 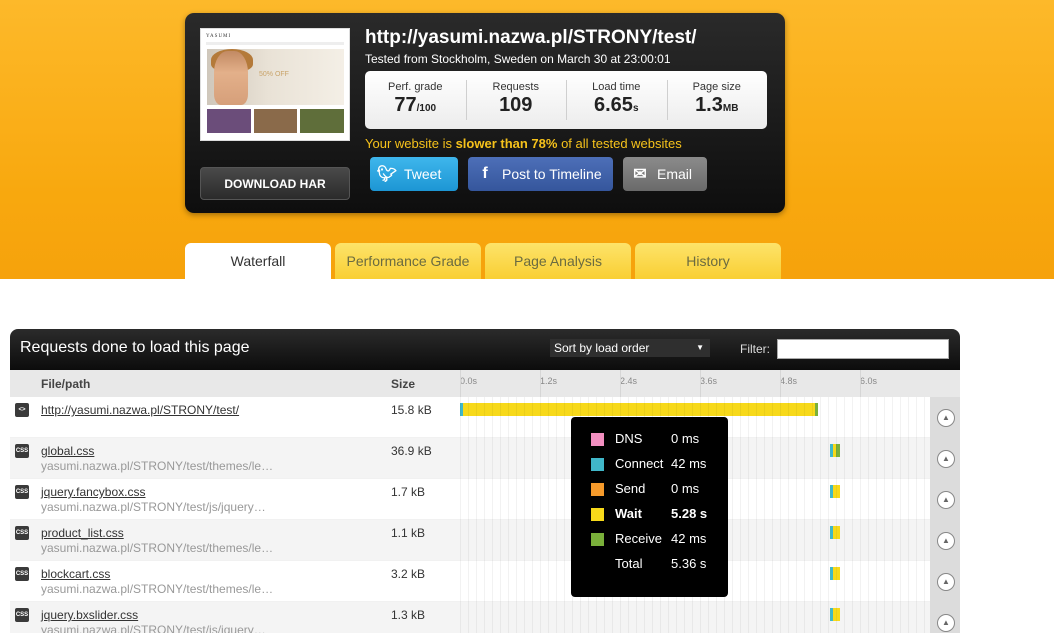 What do you see at coordinates (408, 261) in the screenshot?
I see `tab-performance-grade: Performance Grade` at bounding box center [408, 261].